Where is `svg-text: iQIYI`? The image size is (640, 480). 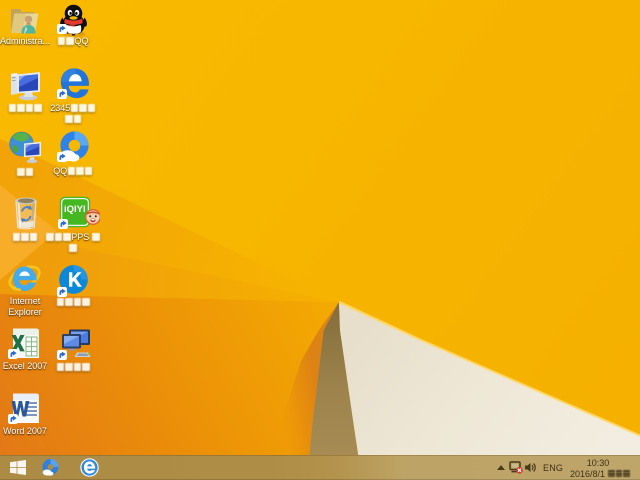
svg-text: iQIYI is located at coordinates (75, 209).